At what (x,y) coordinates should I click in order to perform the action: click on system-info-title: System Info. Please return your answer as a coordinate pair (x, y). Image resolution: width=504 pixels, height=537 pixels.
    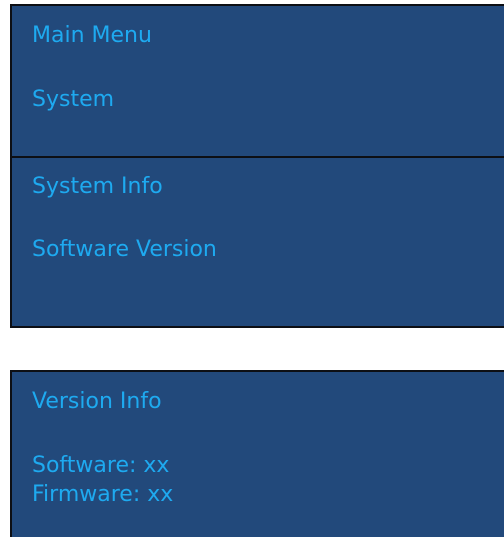
    Looking at the image, I should click on (97, 186).